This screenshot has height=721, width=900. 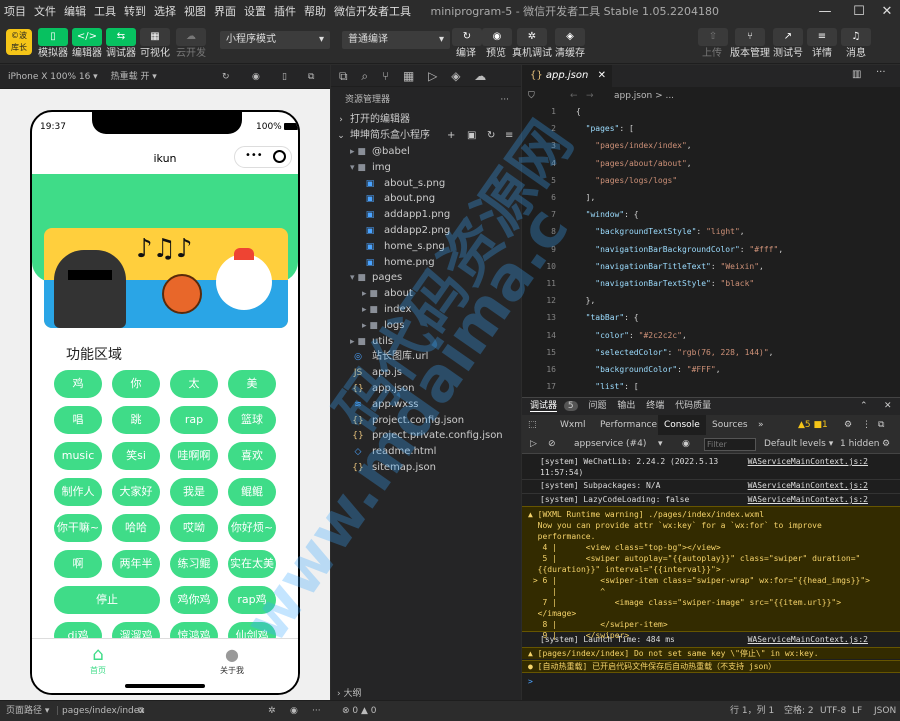 I want to click on line-ending: LF, so click(x=857, y=711).